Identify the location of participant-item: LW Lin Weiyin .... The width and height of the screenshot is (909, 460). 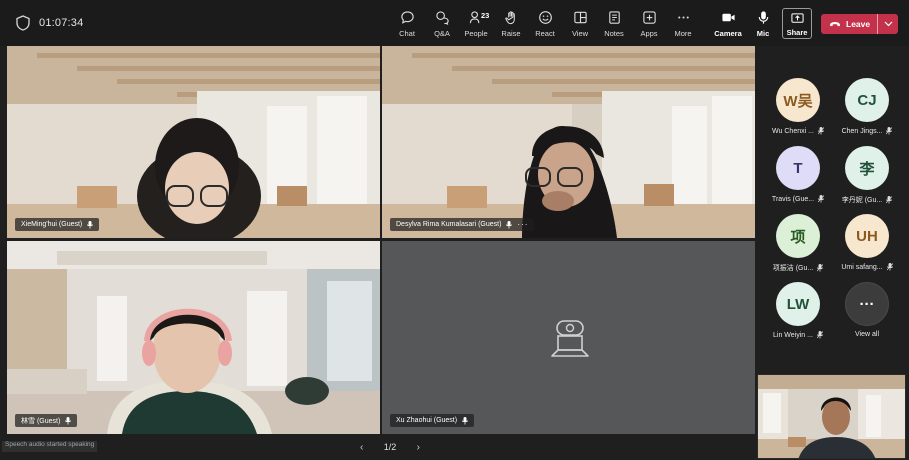
(798, 310).